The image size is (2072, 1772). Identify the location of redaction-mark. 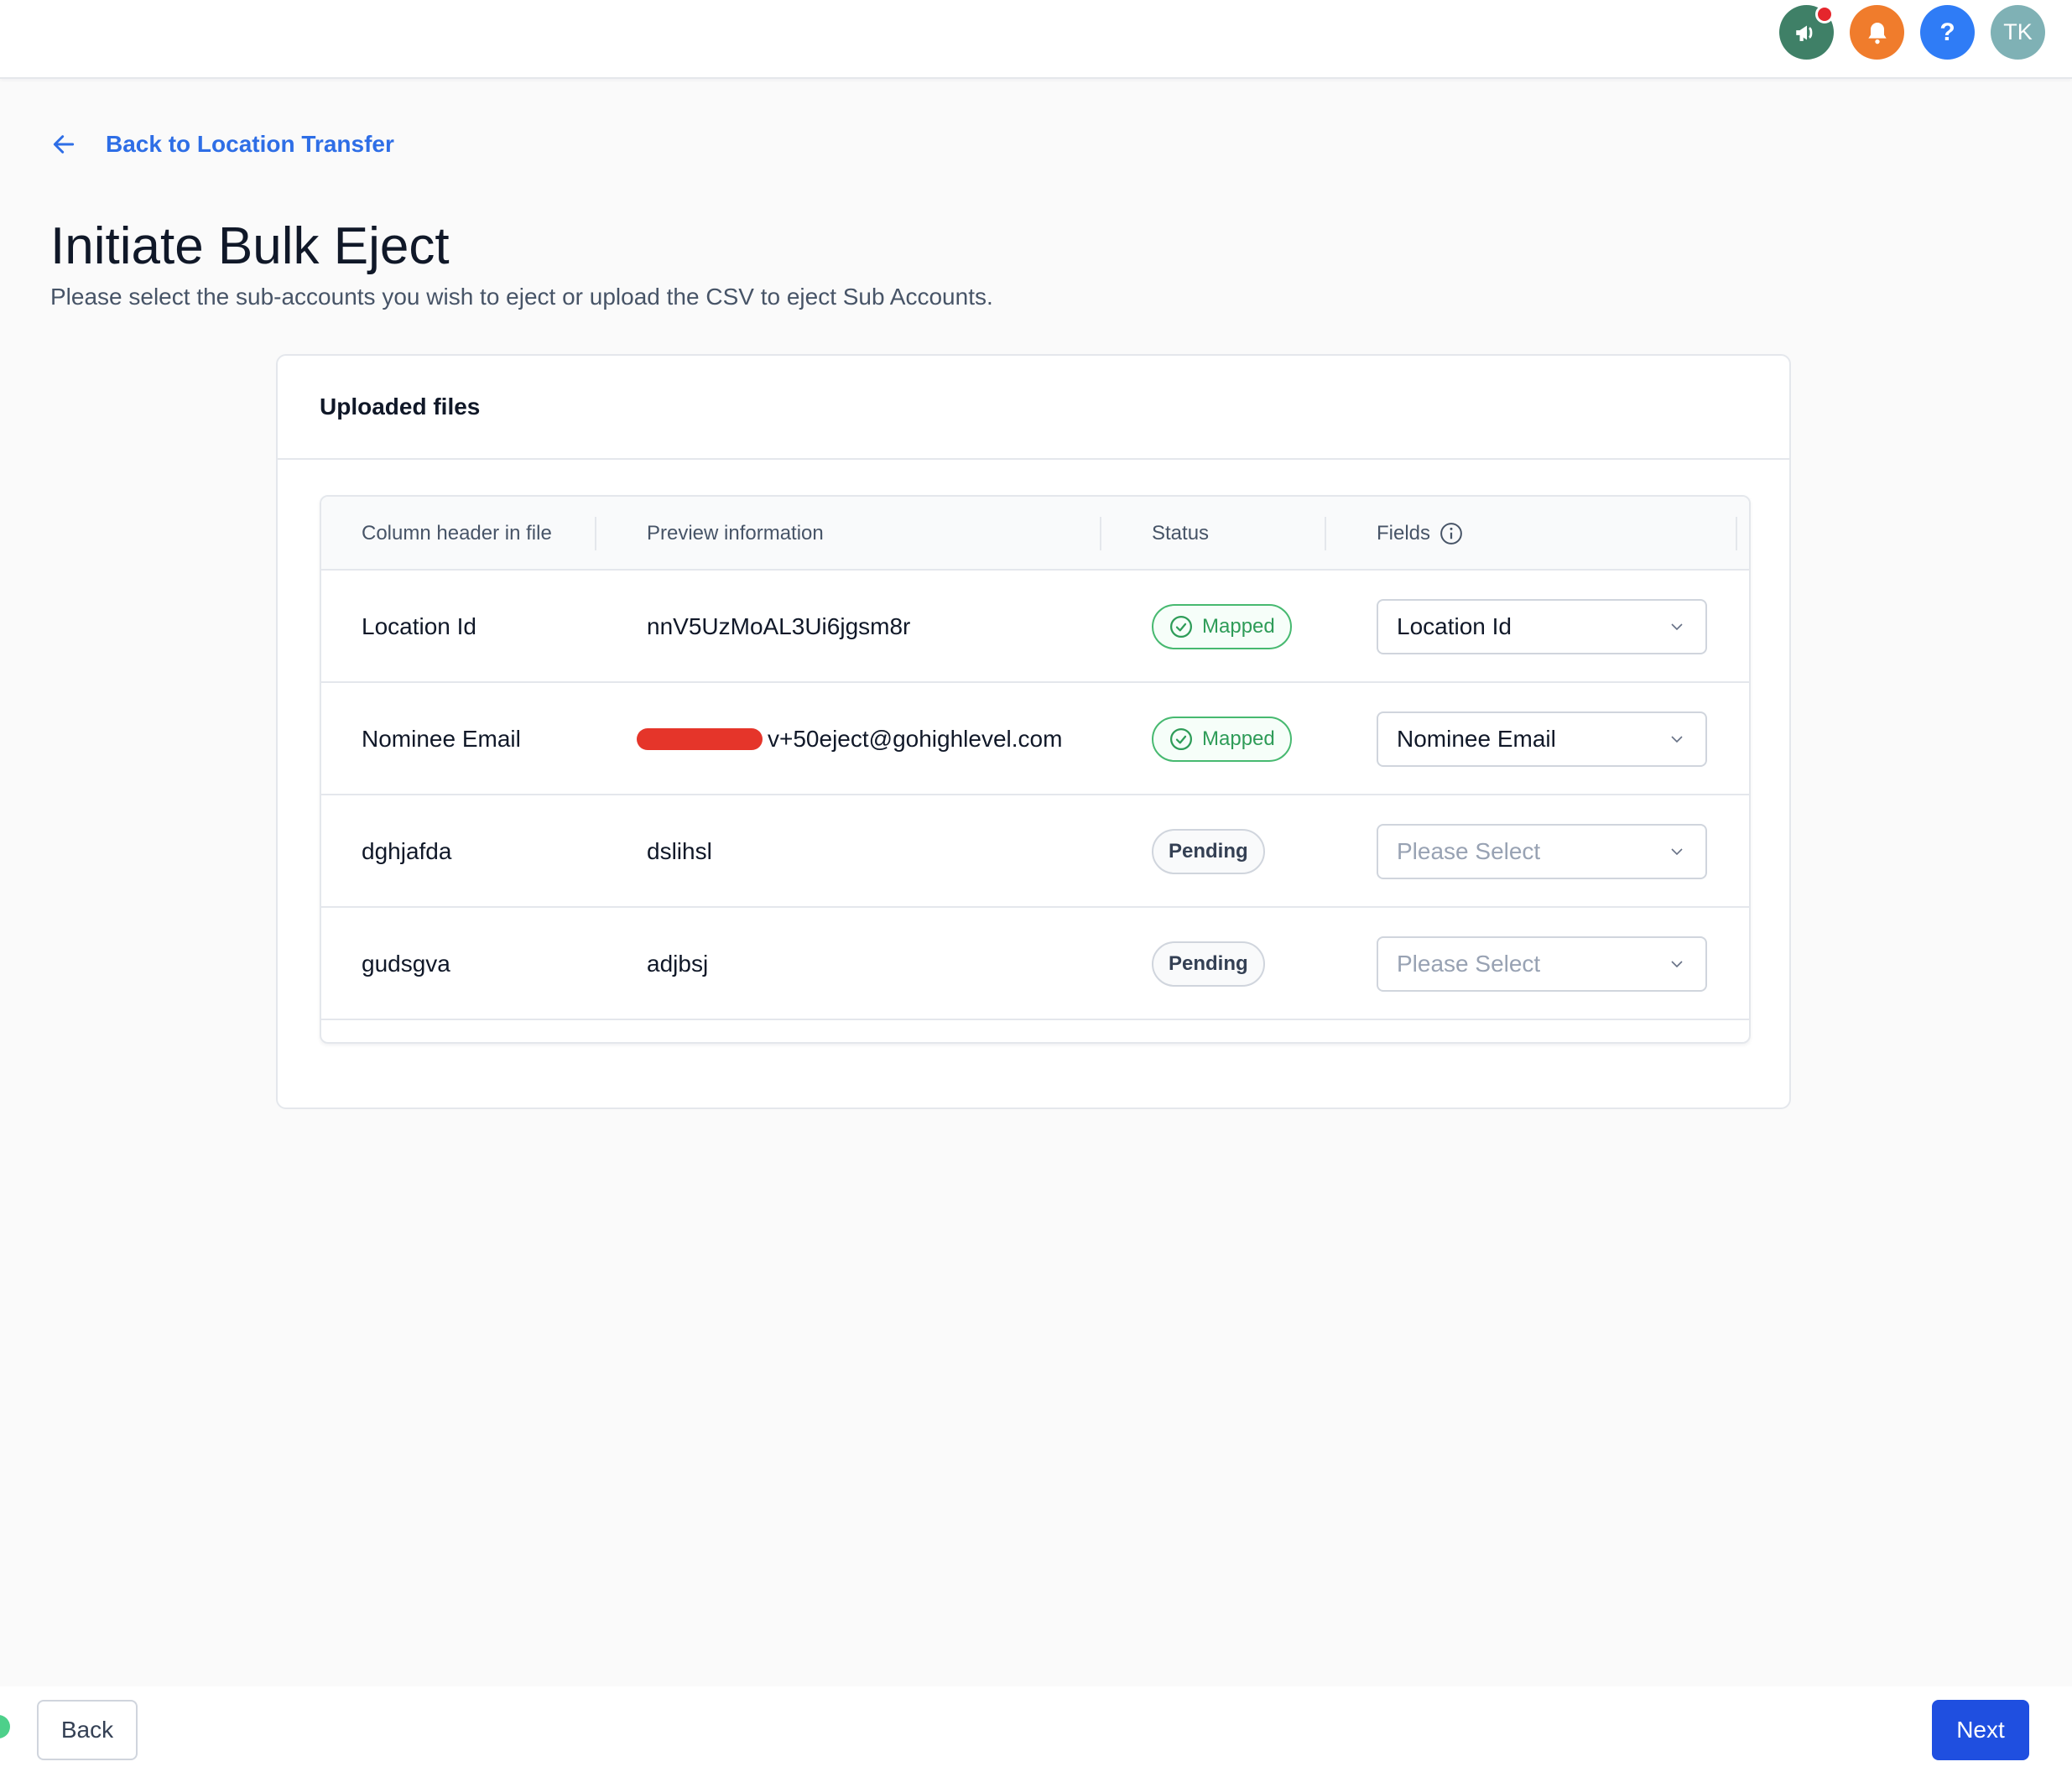
(700, 739).